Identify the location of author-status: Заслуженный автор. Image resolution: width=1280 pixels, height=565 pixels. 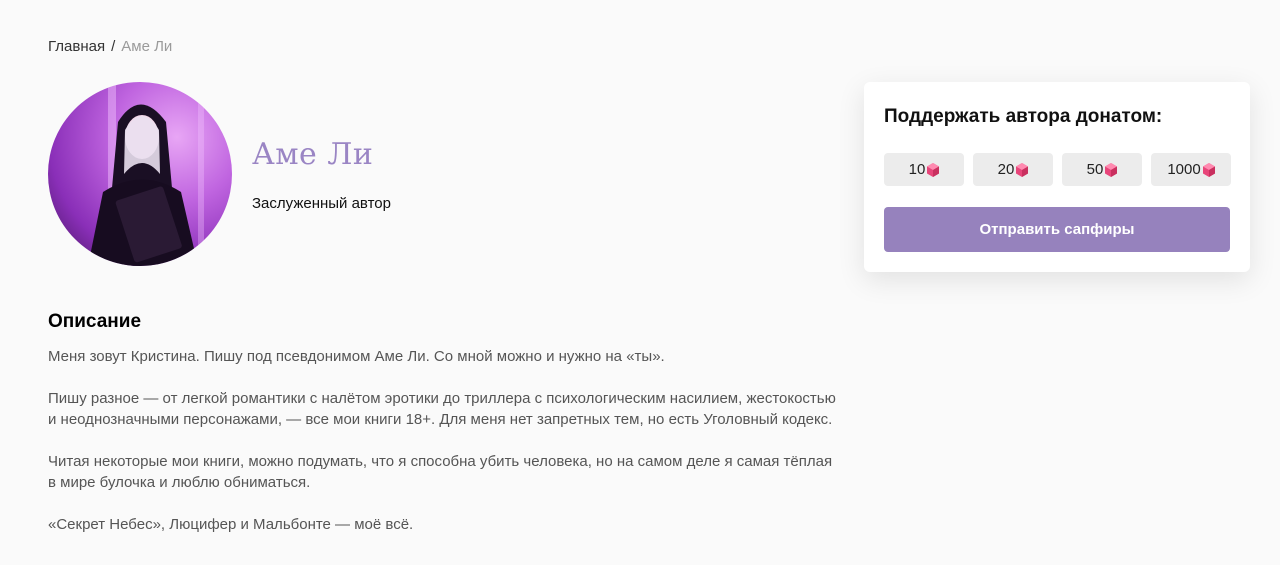
(321, 203).